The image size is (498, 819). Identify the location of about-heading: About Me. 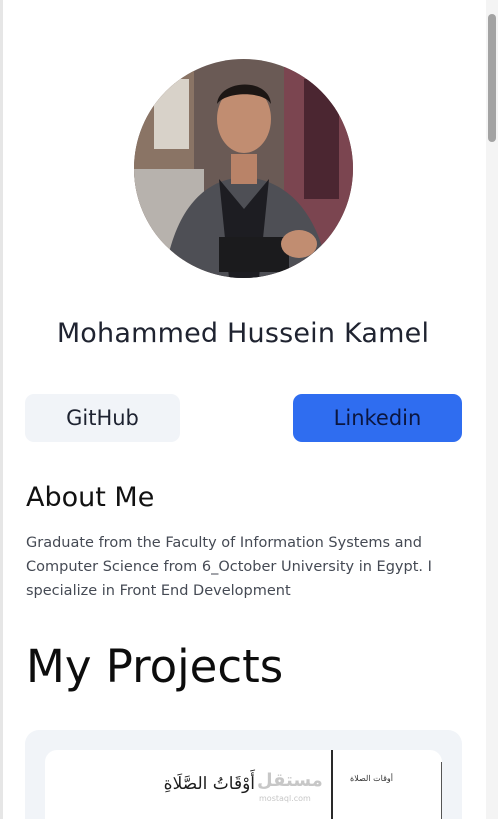
(90, 497).